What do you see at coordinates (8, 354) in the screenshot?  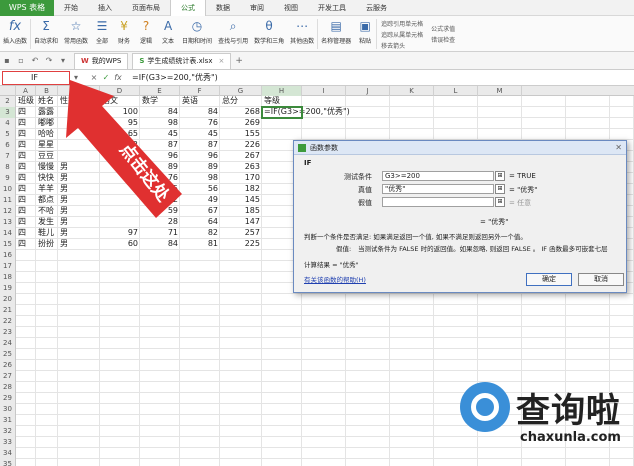 I see `row-header: 25` at bounding box center [8, 354].